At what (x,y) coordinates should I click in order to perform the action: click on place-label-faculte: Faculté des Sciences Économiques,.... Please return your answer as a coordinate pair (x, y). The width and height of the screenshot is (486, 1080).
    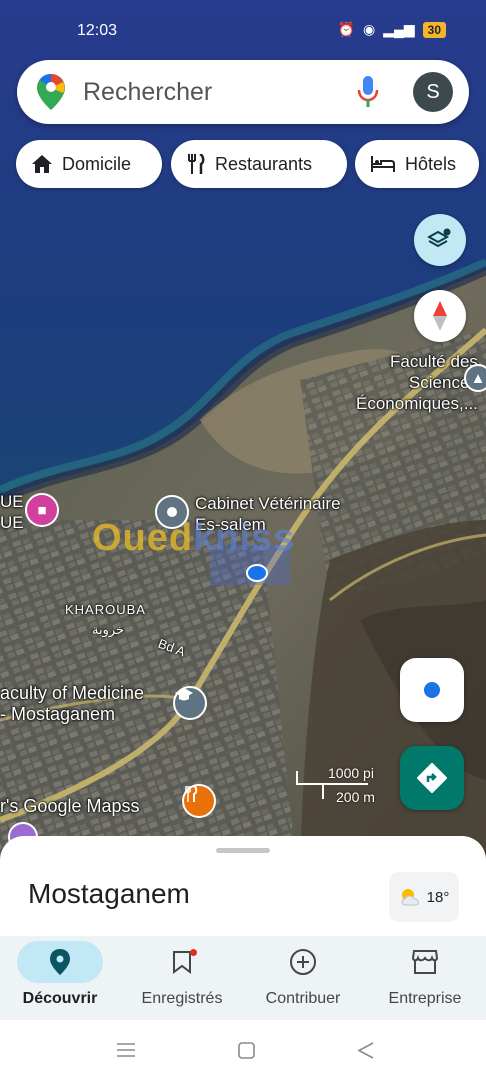
    Looking at the image, I should click on (417, 382).